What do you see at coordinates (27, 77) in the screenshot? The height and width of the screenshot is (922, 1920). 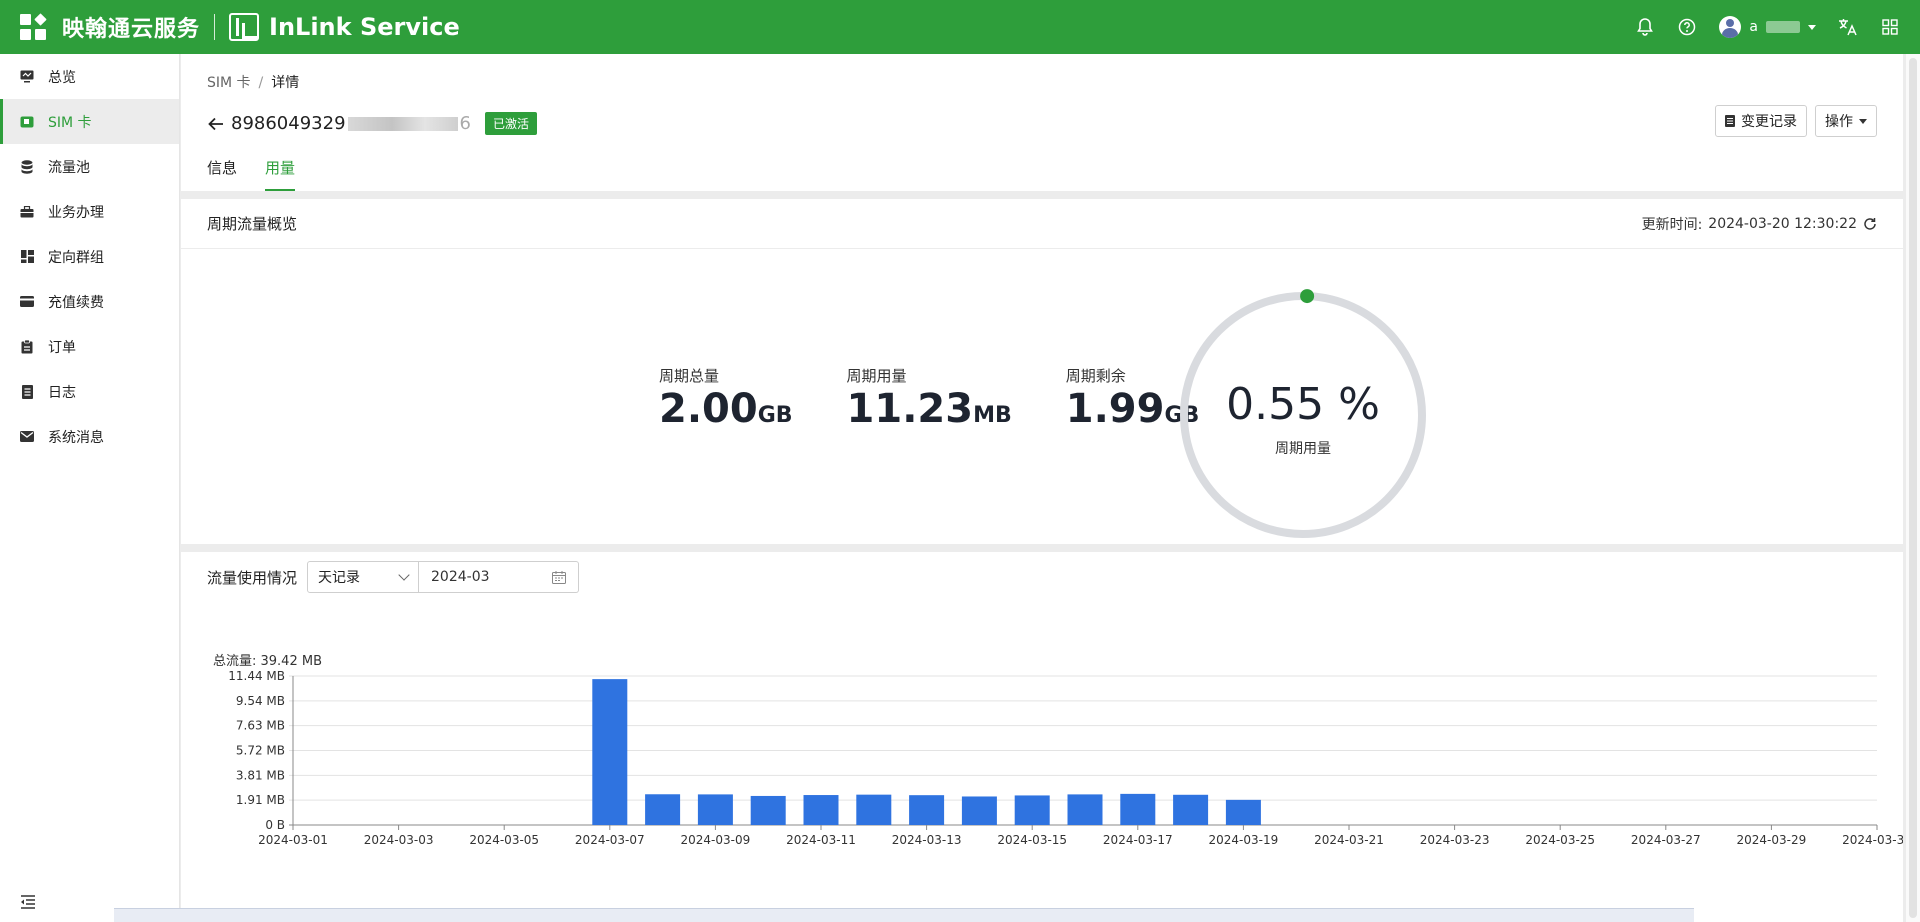 I see `monitor-icon` at bounding box center [27, 77].